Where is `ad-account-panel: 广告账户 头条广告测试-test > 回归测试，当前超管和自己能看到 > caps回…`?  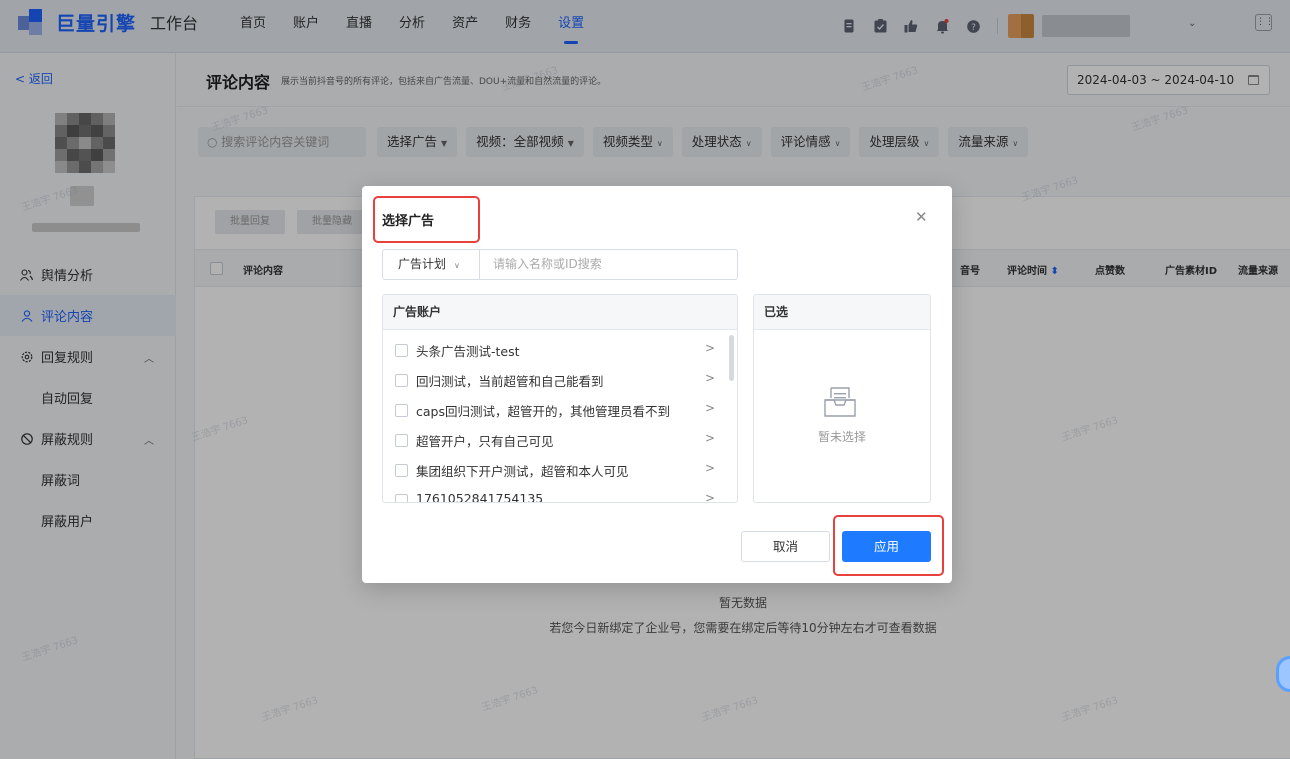
ad-account-panel: 广告账户 头条广告测试-test > 回归测试，当前超管和自己能看到 > caps回… is located at coordinates (560, 398).